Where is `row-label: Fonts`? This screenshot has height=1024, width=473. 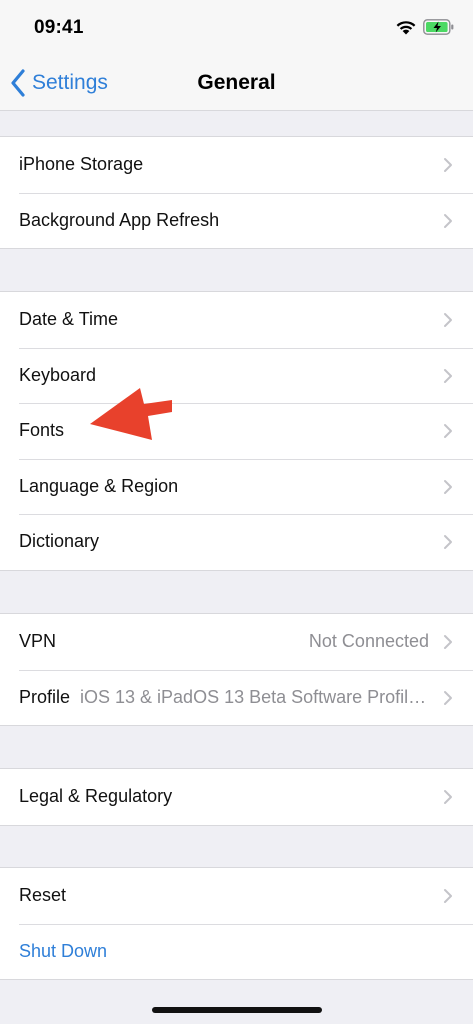 row-label: Fonts is located at coordinates (42, 430).